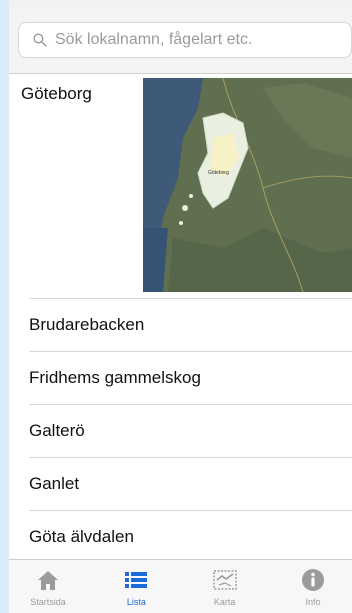 Image resolution: width=352 pixels, height=613 pixels. Describe the element at coordinates (48, 580) in the screenshot. I see `home-icon` at that location.